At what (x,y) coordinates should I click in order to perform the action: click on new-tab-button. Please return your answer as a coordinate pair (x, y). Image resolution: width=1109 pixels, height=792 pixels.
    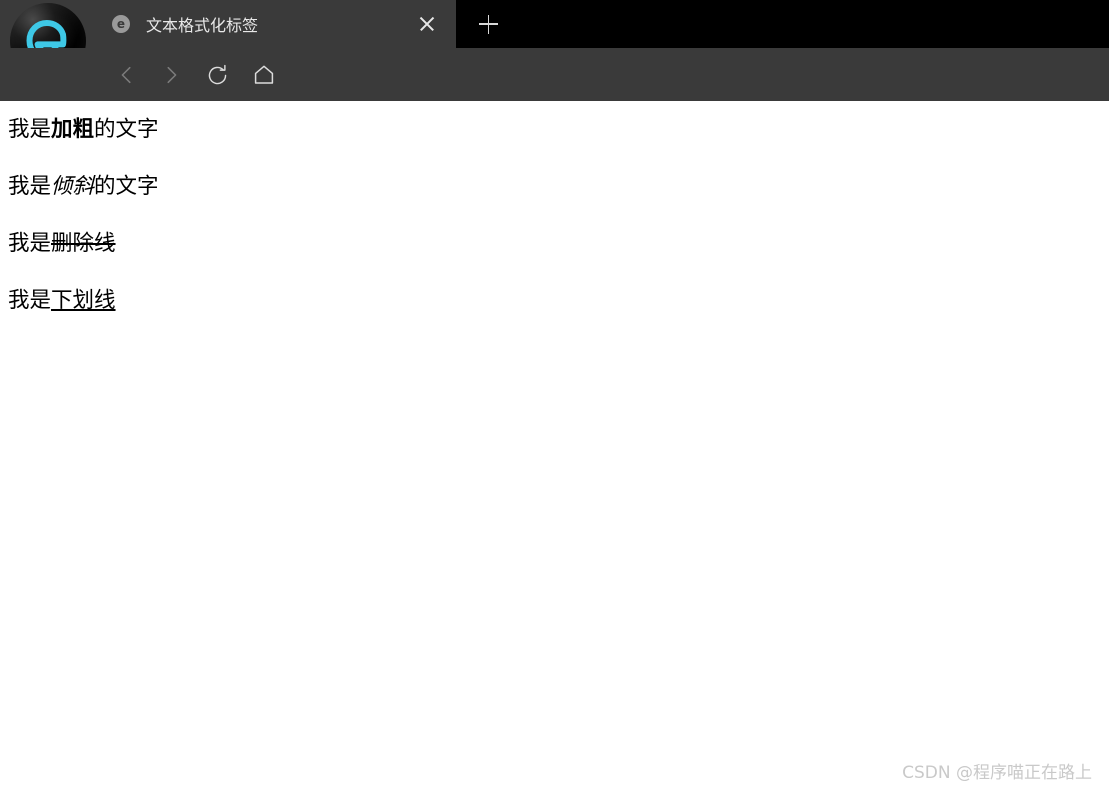
    Looking at the image, I should click on (488, 24).